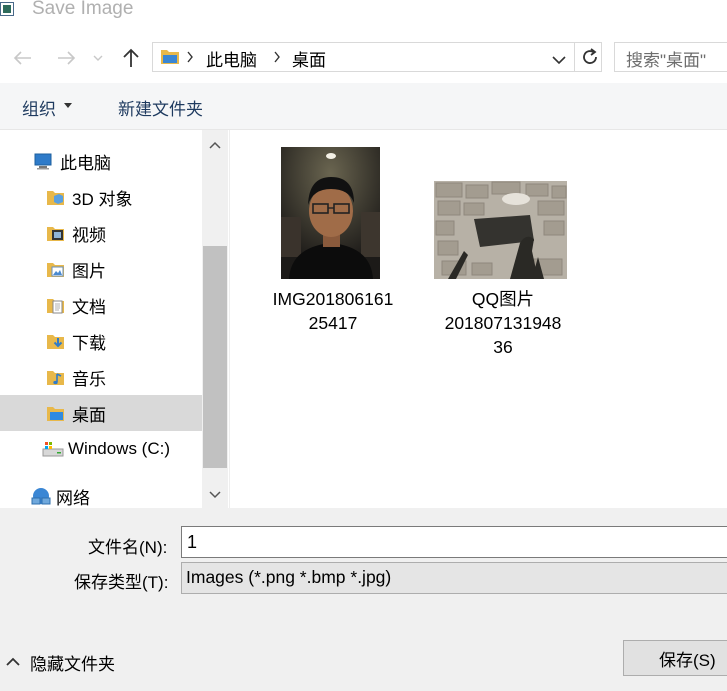 This screenshot has width=727, height=691. What do you see at coordinates (89, 307) in the screenshot?
I see `nav-item-label: 文档` at bounding box center [89, 307].